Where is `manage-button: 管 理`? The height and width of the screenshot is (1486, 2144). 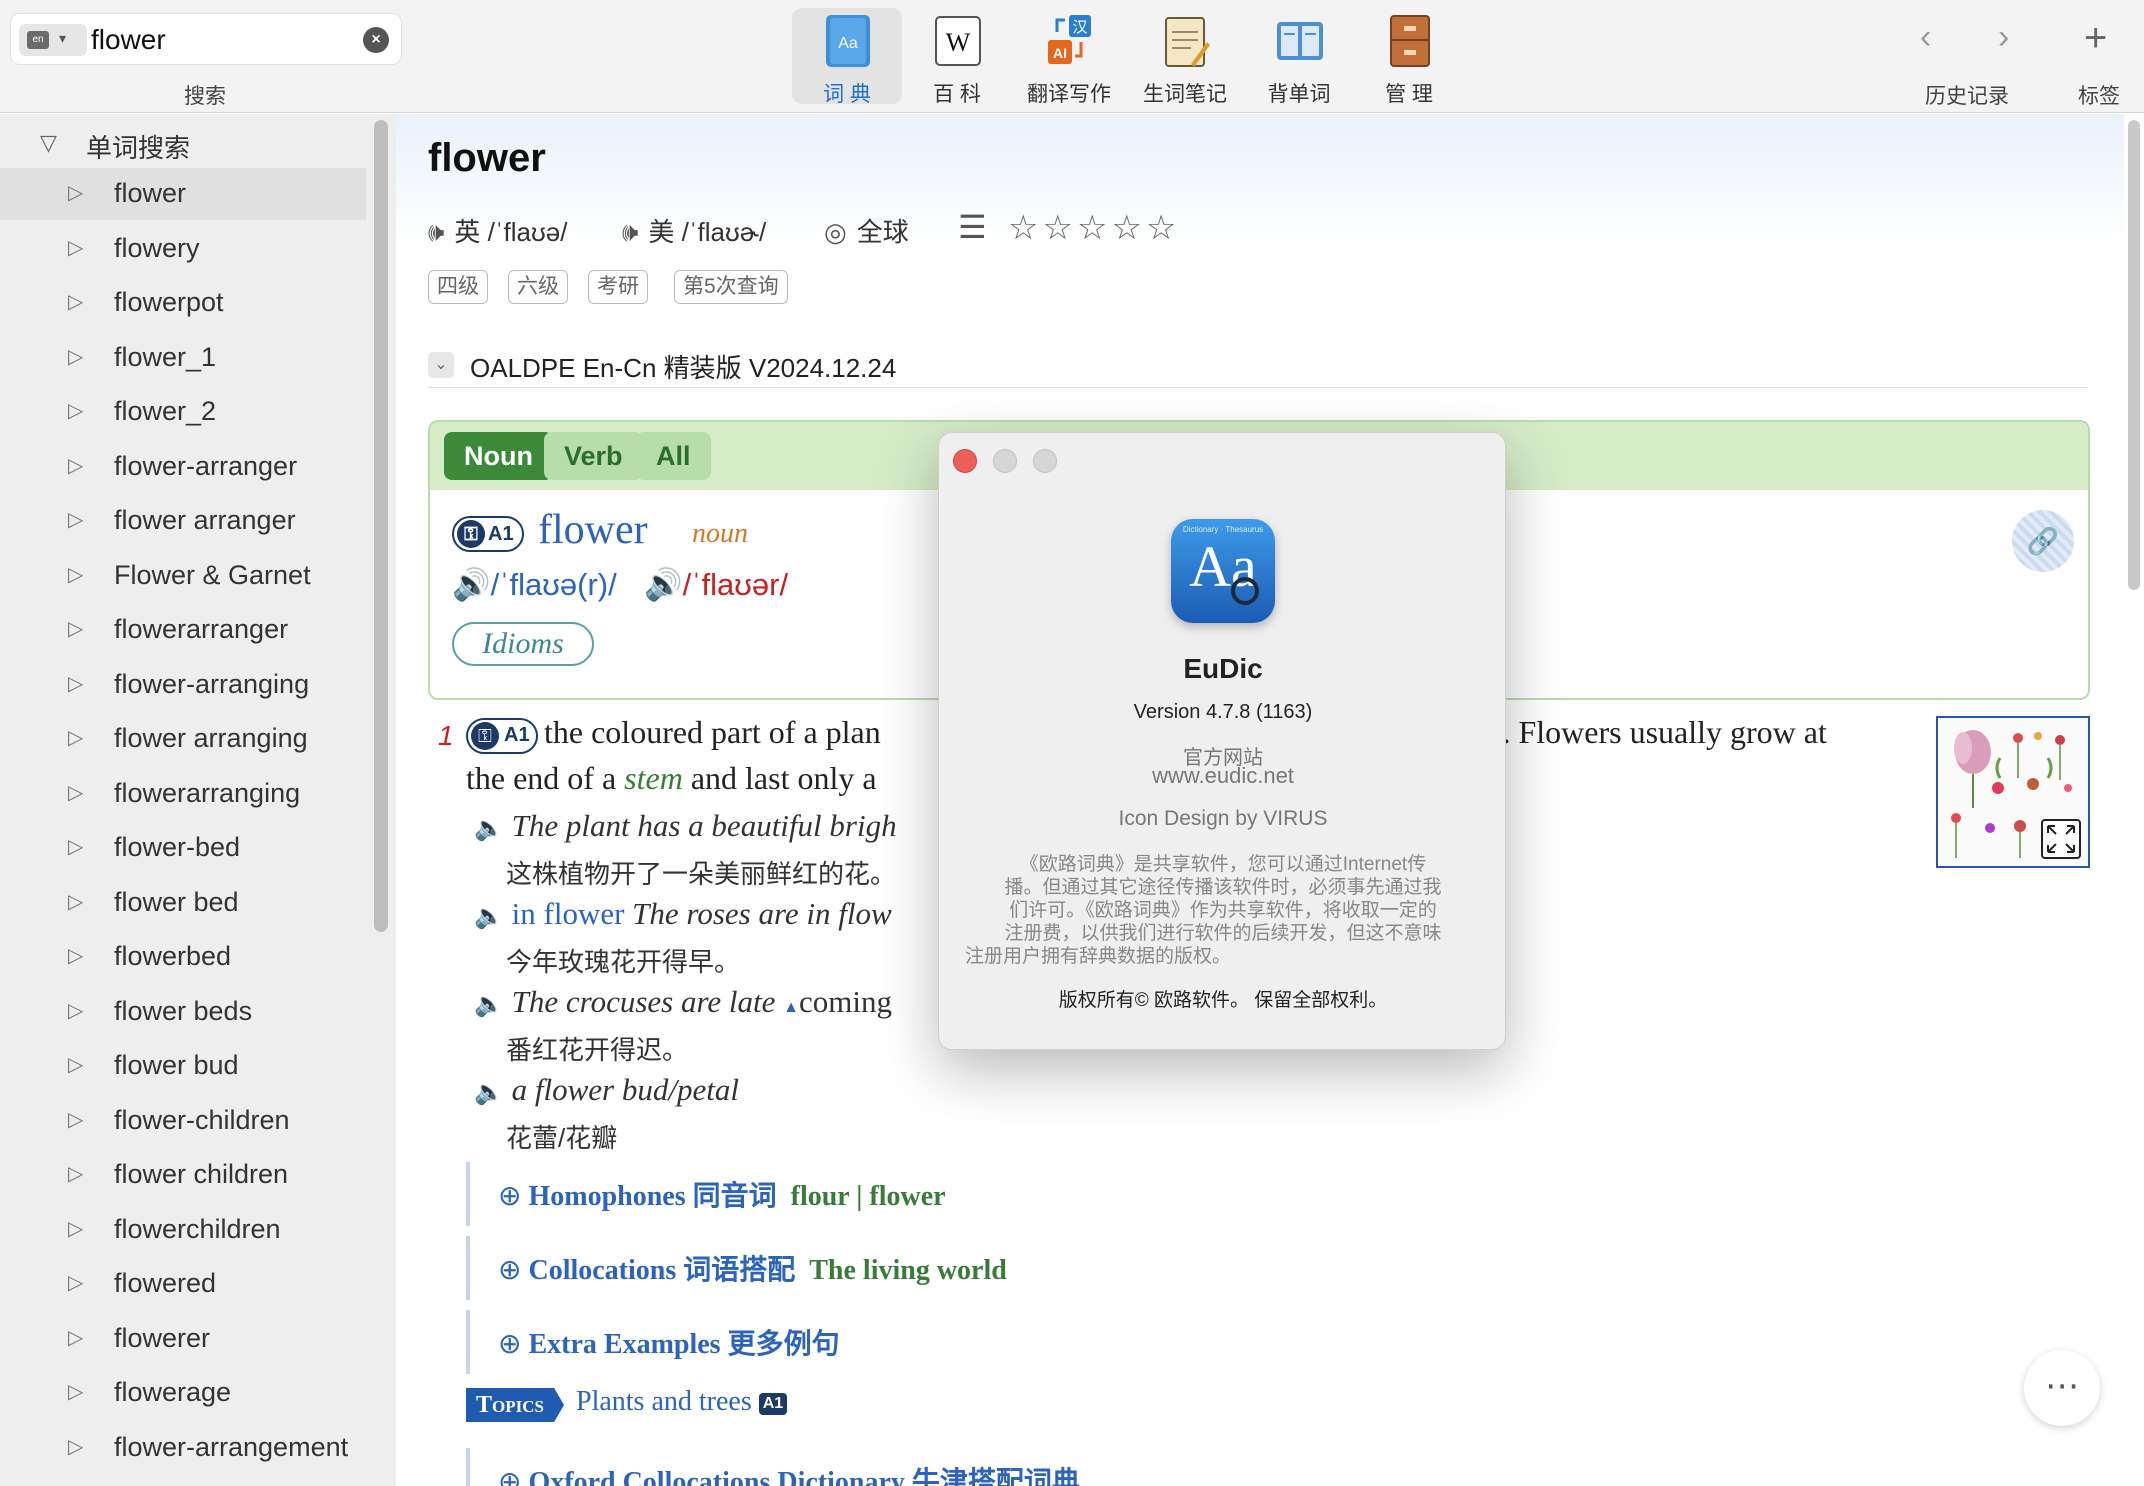
manage-button: 管 理 is located at coordinates (1409, 57).